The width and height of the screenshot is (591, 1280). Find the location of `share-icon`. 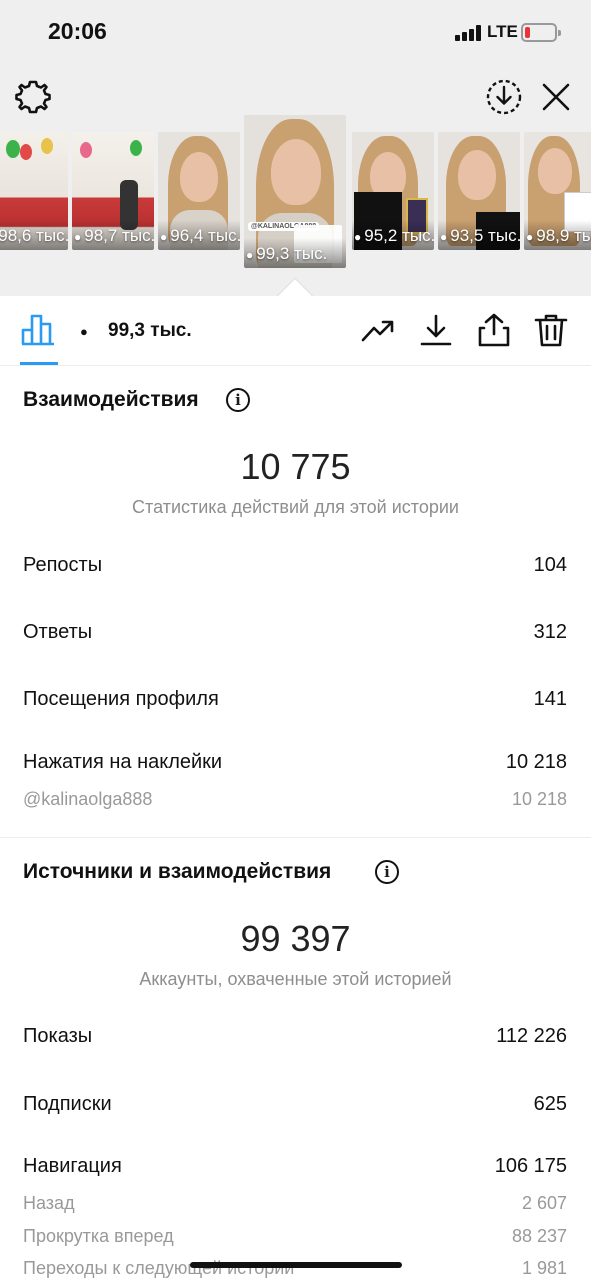

share-icon is located at coordinates (494, 330).